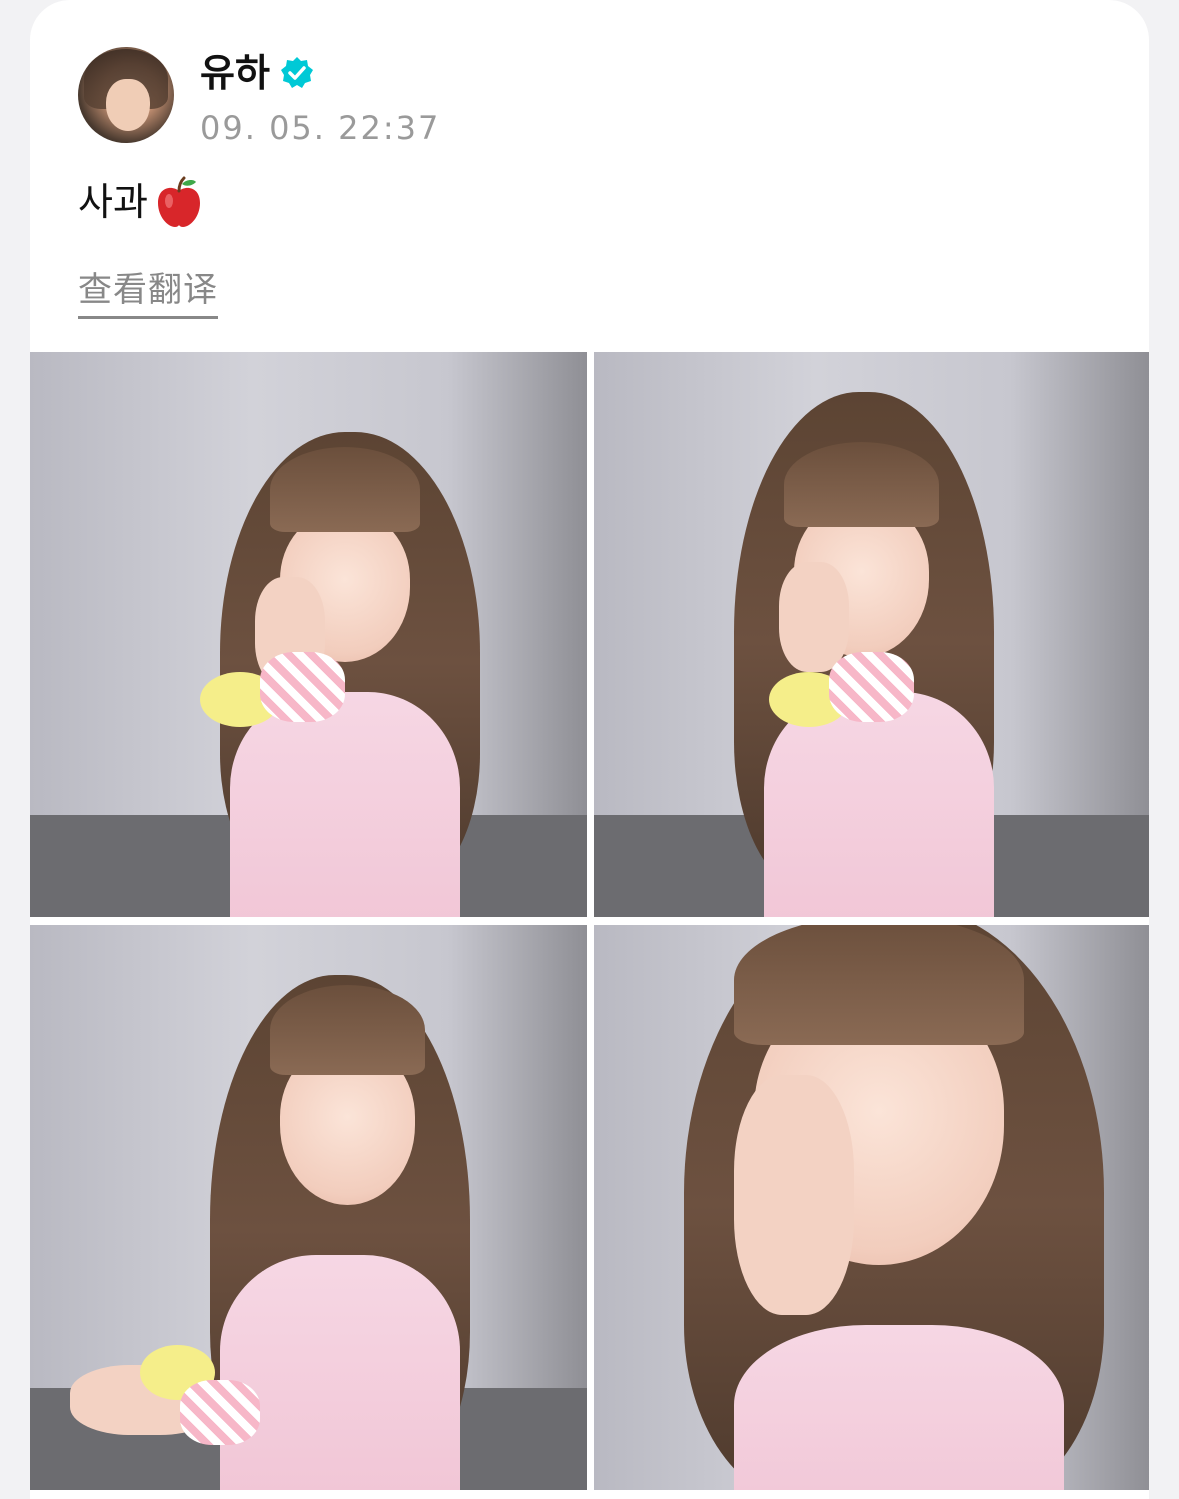  I want to click on post-text-row: 사과, so click(142, 202).